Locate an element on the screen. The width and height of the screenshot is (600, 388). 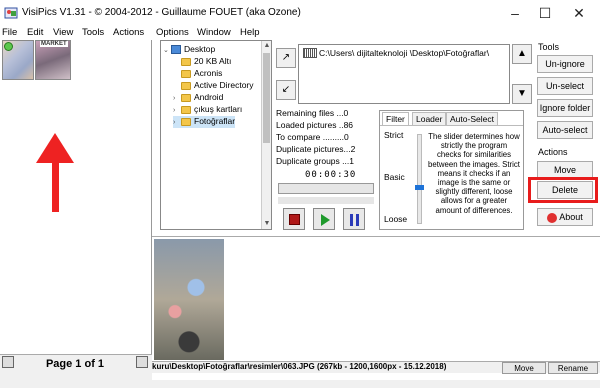
slider-knob is located at coordinates (419, 187).